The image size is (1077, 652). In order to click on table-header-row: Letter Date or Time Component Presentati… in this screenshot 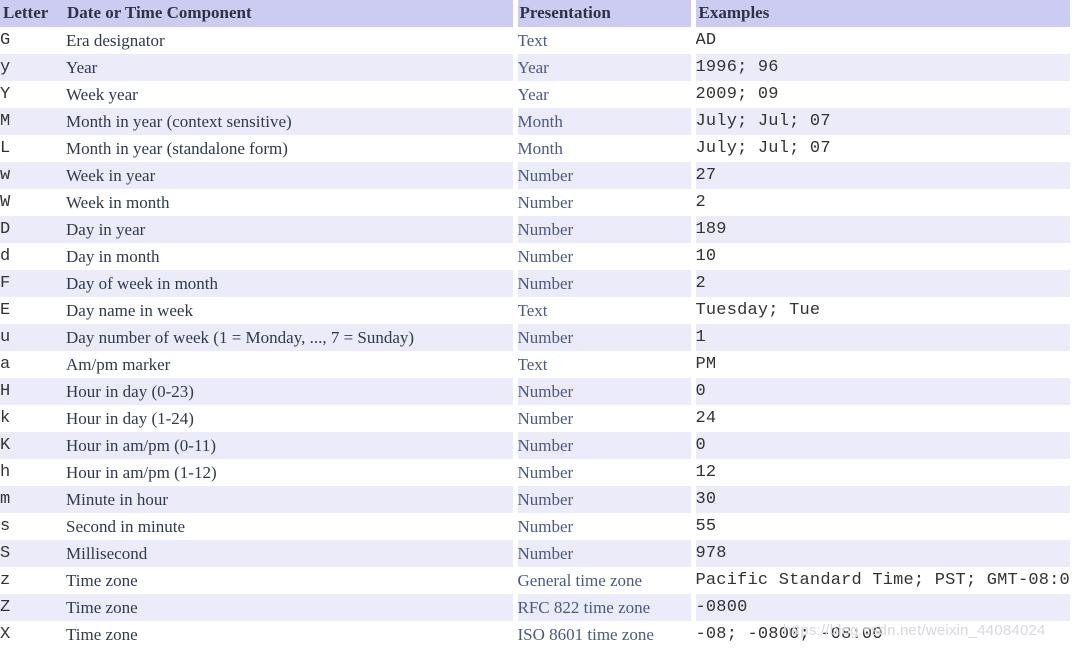, I will do `click(535, 13)`.